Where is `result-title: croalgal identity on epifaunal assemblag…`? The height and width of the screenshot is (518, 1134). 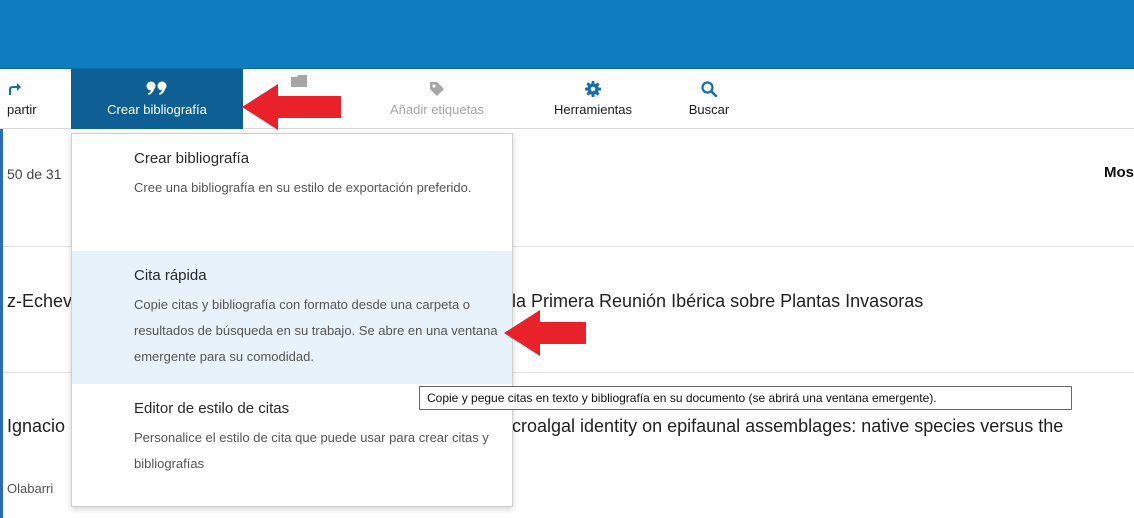 result-title: croalgal identity on epifaunal assemblag… is located at coordinates (787, 426).